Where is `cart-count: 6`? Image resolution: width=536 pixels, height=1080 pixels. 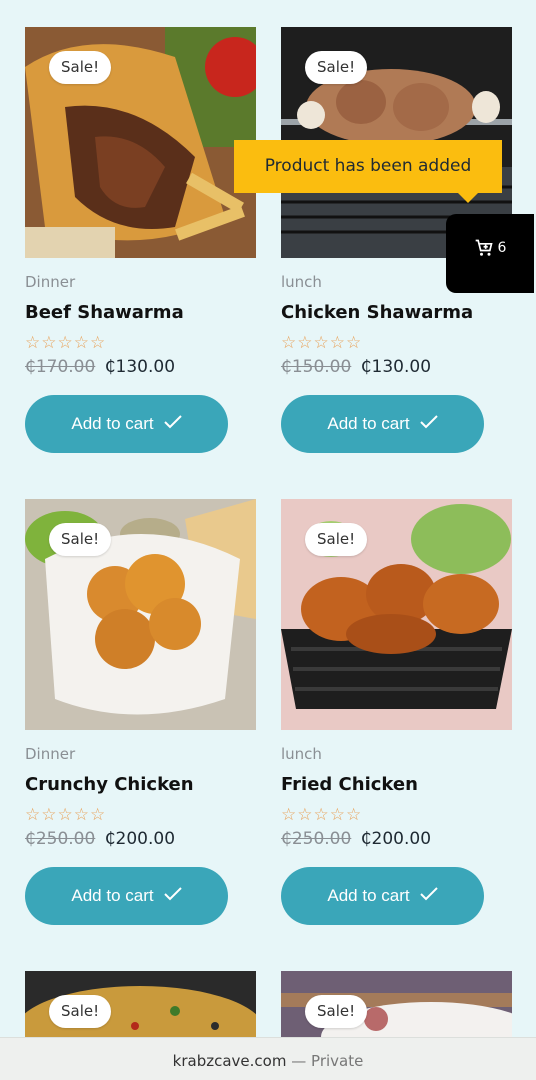 cart-count: 6 is located at coordinates (502, 248).